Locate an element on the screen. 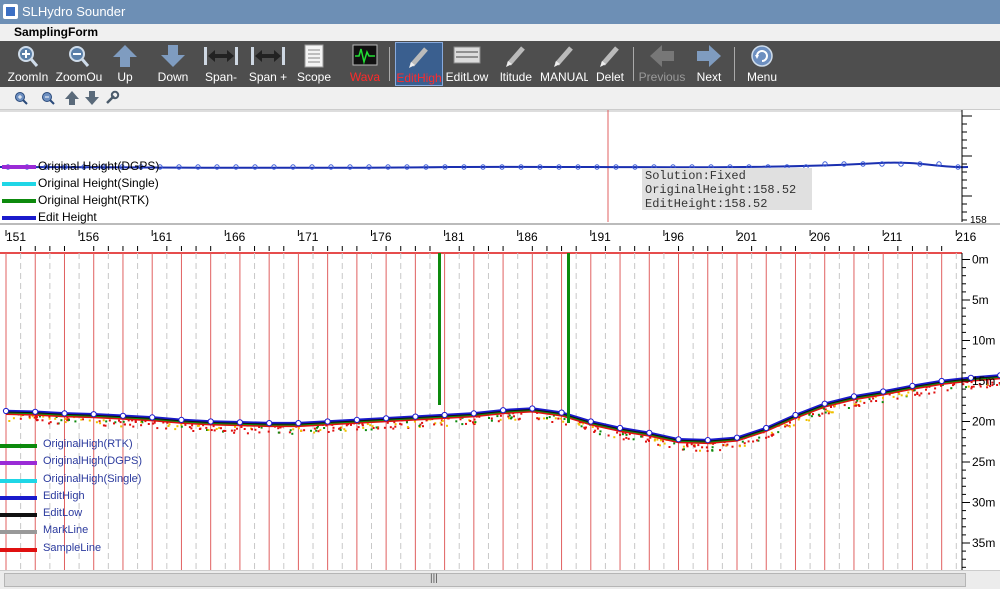 The width and height of the screenshot is (1000, 589). wave-button: Wava is located at coordinates (365, 64).